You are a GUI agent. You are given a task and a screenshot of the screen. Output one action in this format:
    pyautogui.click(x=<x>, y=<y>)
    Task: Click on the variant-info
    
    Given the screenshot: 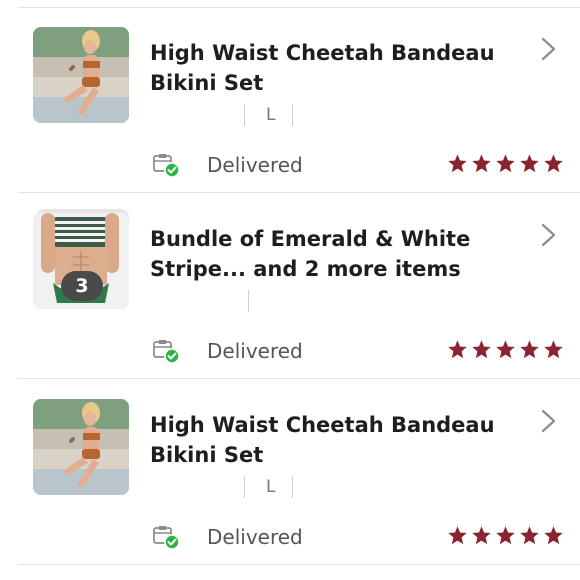 What is the action you would take?
    pyautogui.click(x=246, y=301)
    